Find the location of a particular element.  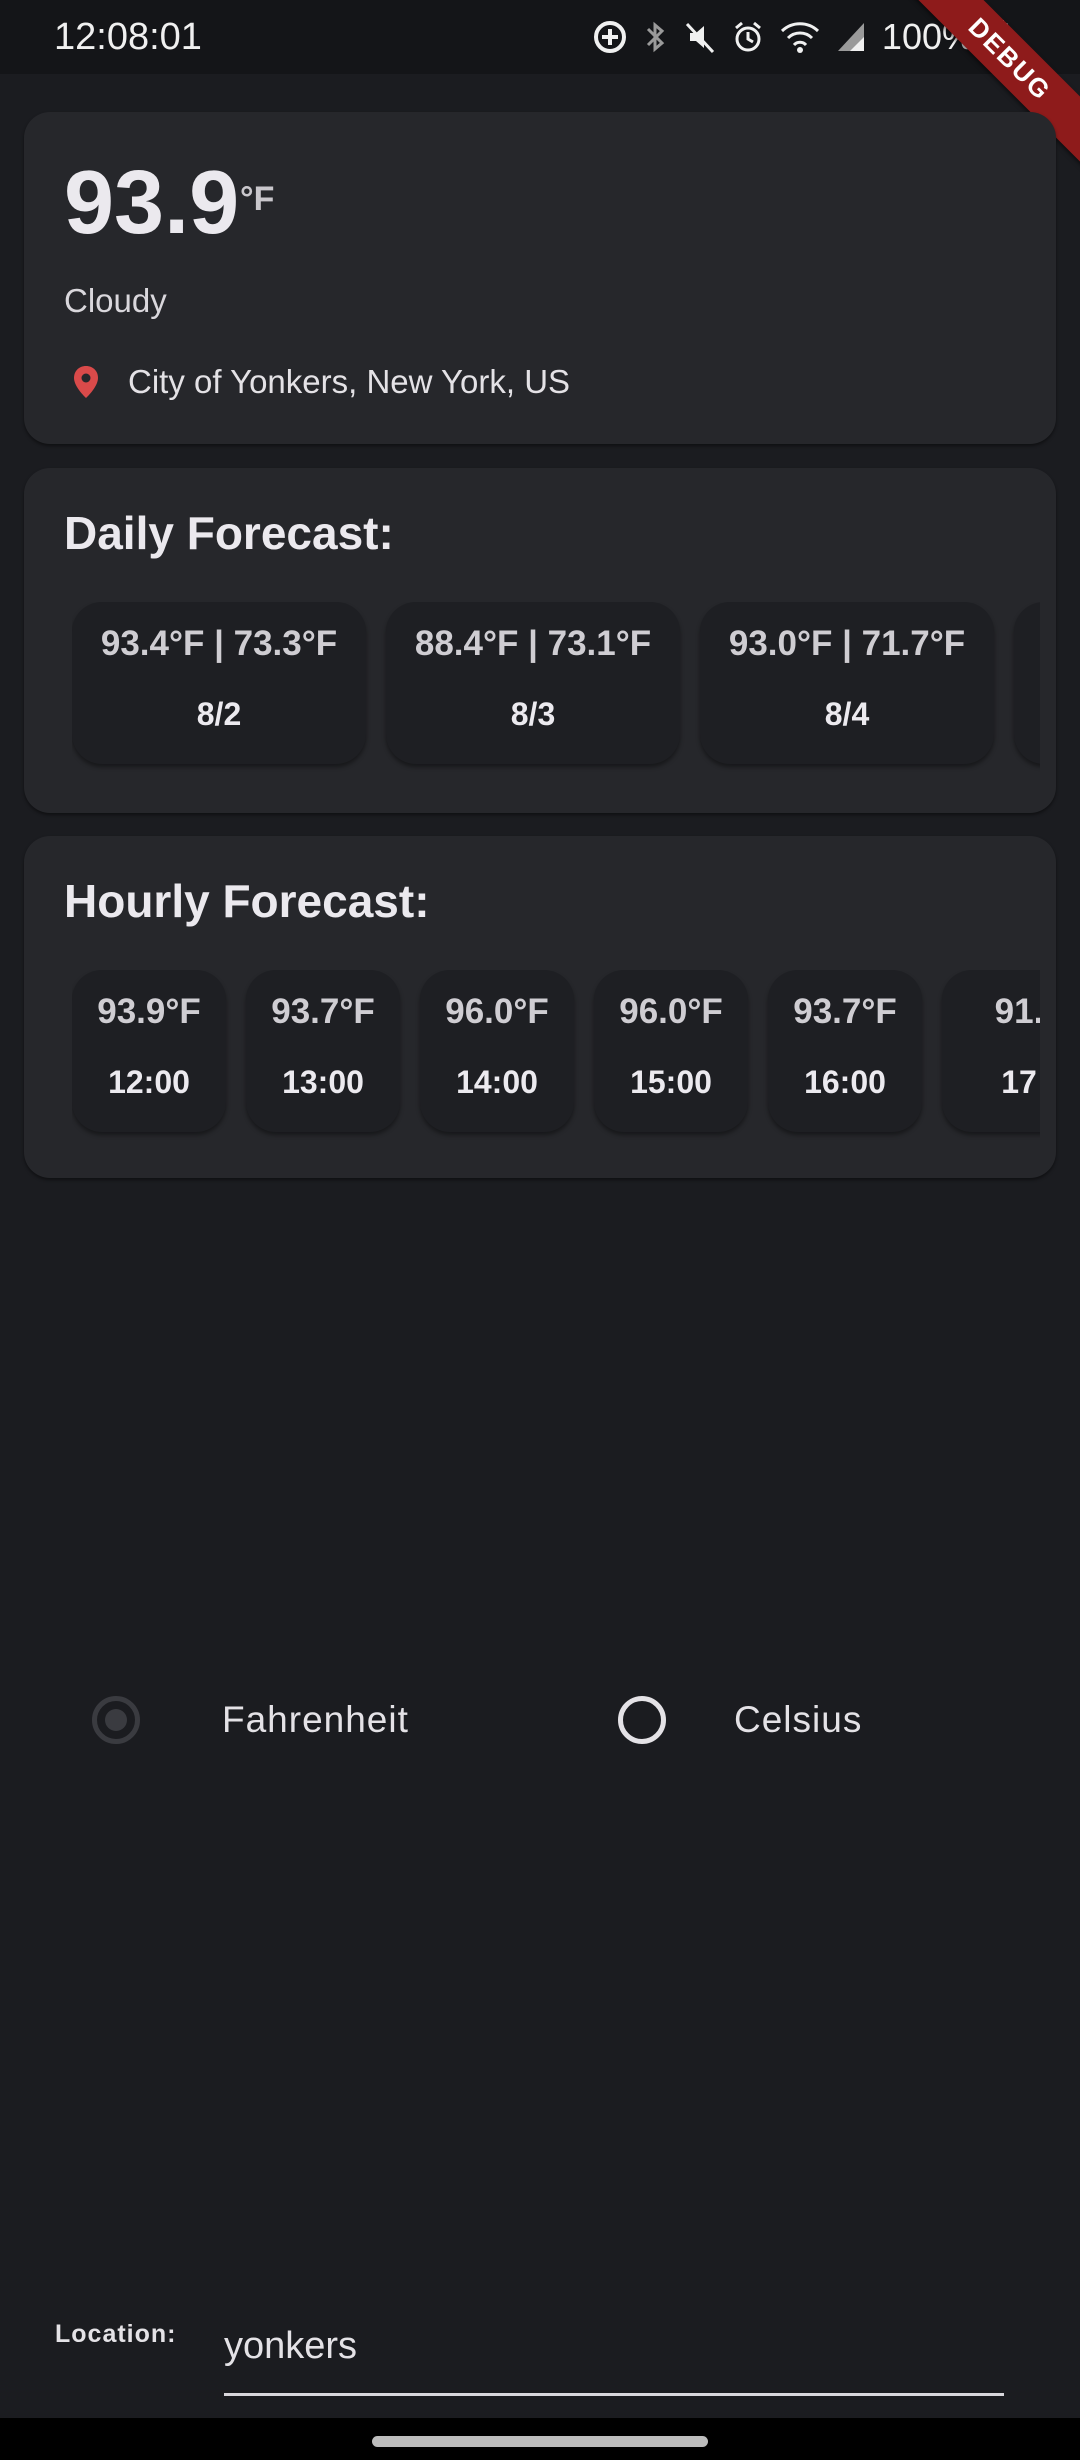

celsius-option: Celsius is located at coordinates (740, 1720).